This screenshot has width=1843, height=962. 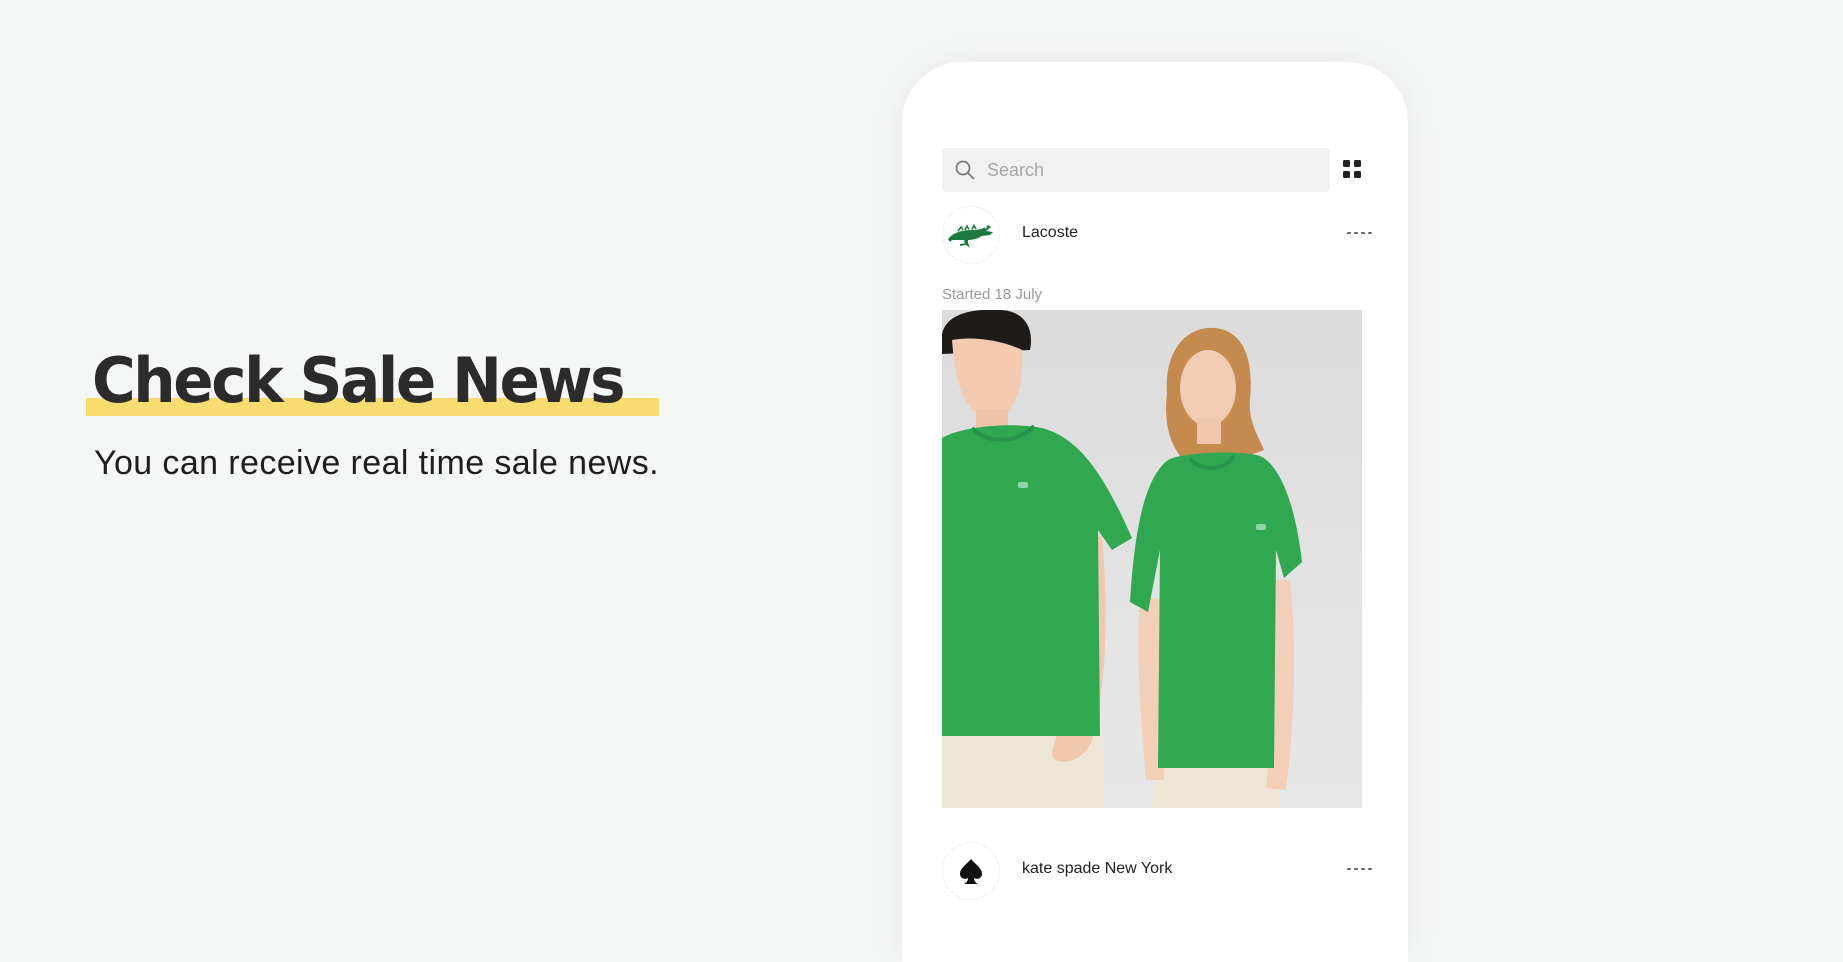 What do you see at coordinates (1157, 235) in the screenshot?
I see `feed-brand-header: Lacoste` at bounding box center [1157, 235].